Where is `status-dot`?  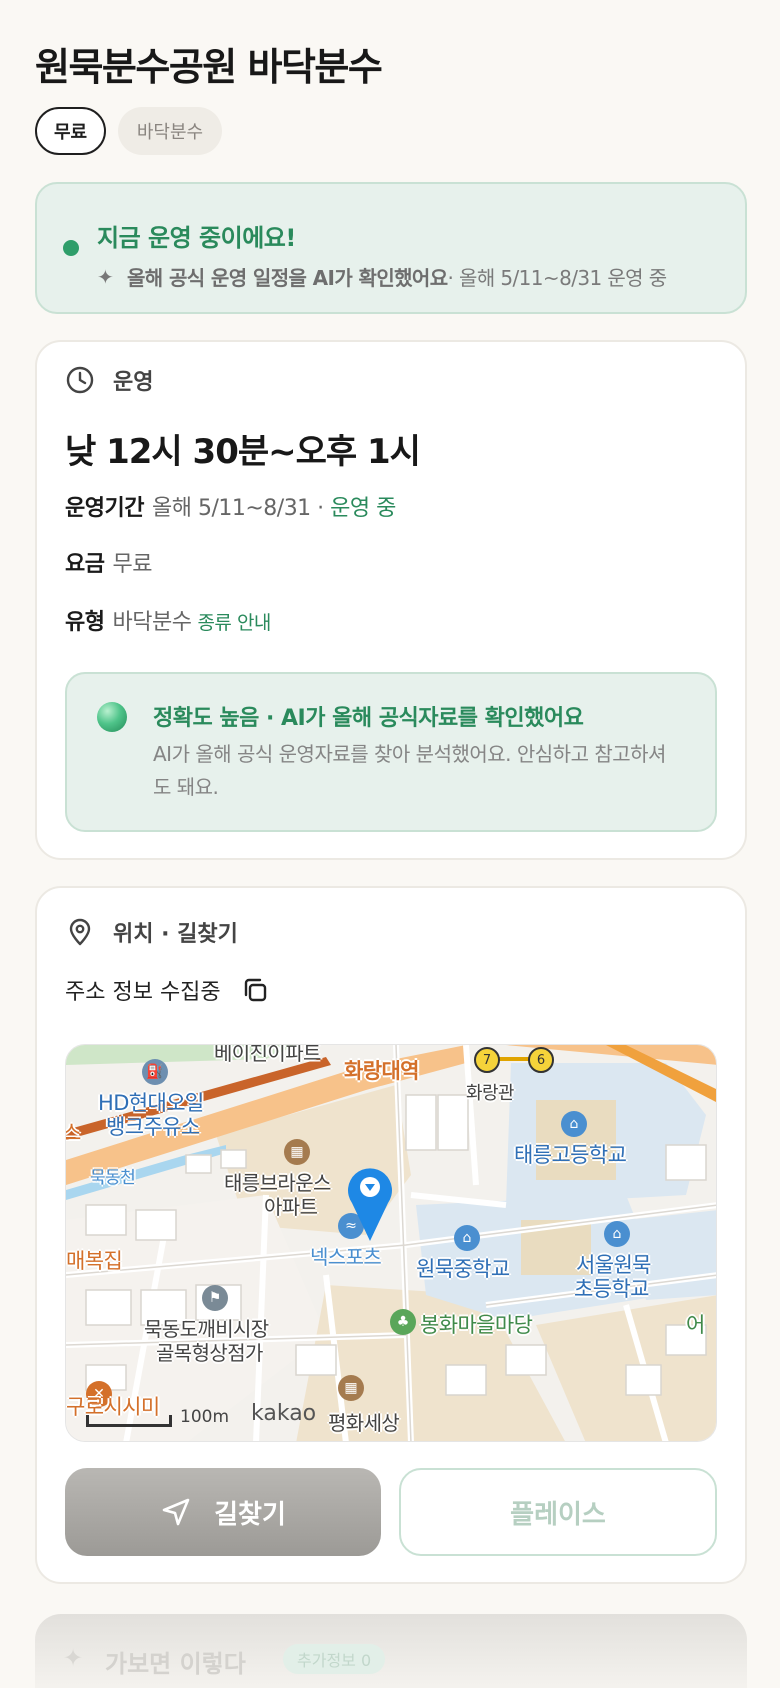
status-dot is located at coordinates (71, 248).